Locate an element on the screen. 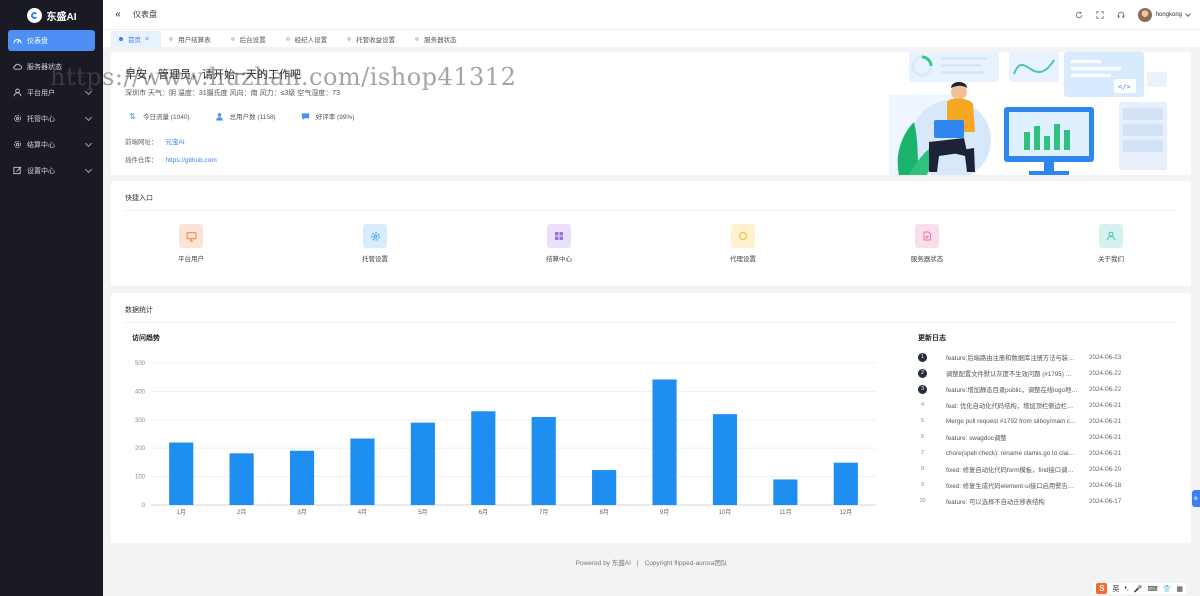  breadcrumb: 仪表盘 is located at coordinates (145, 14).